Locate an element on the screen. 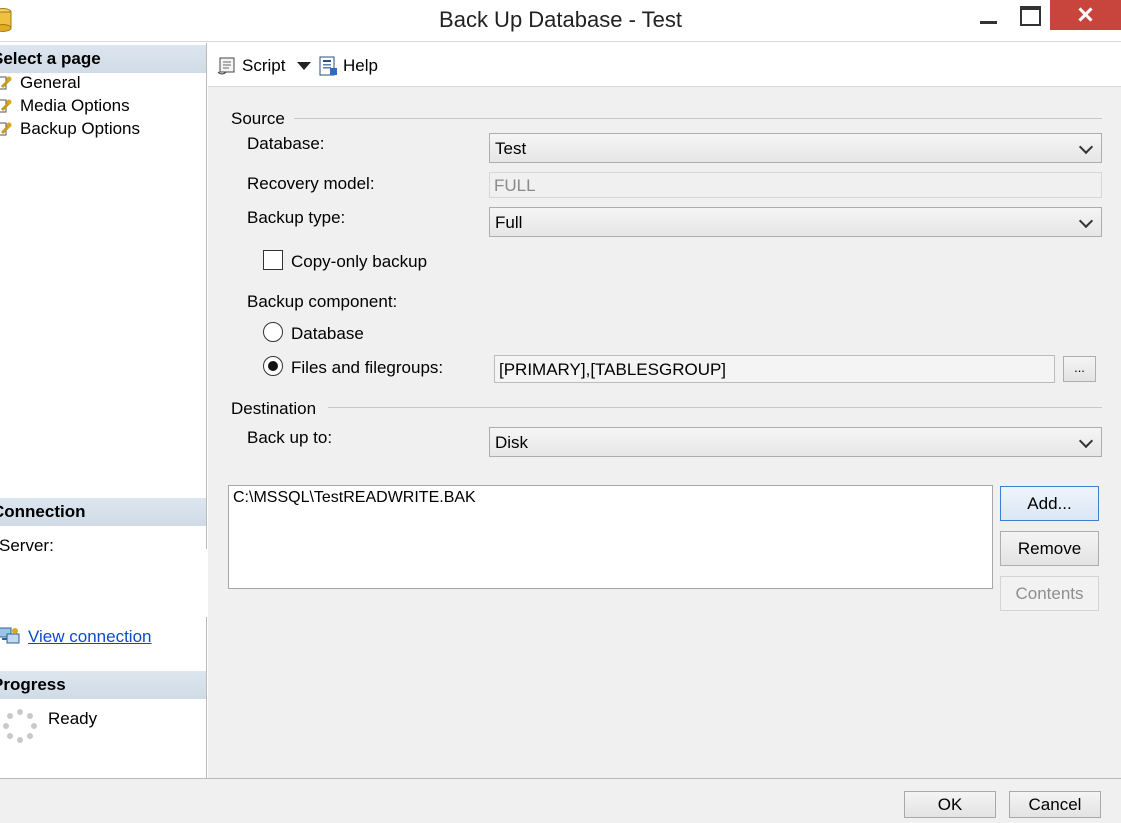 The height and width of the screenshot is (823, 1121). view-connection-link: View connection is located at coordinates (90, 637).